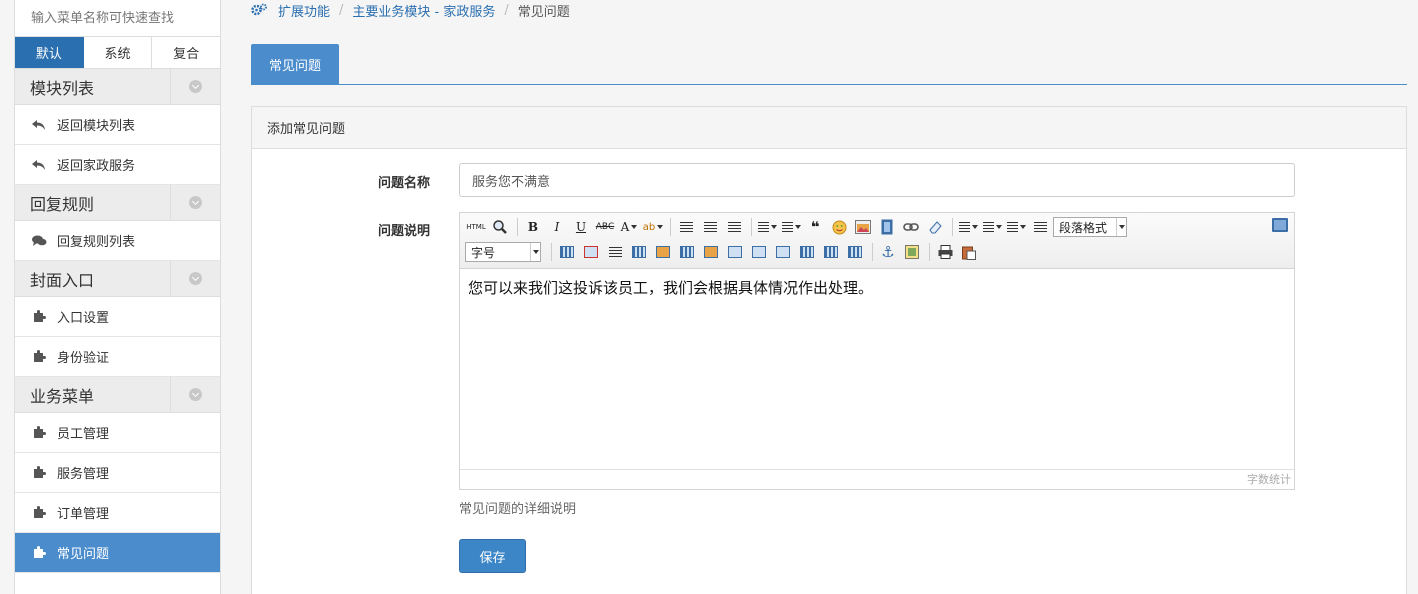 The height and width of the screenshot is (594, 1418). I want to click on group-title: 回复规则, so click(62, 204).